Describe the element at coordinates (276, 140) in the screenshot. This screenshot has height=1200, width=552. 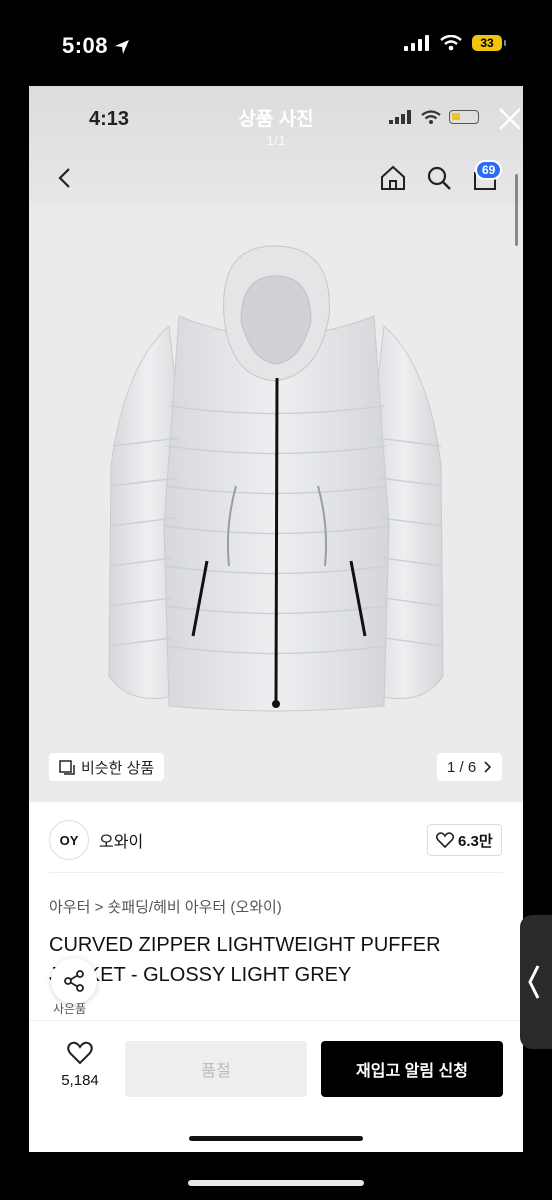
I see `viewer-photo-count: 1/1` at that location.